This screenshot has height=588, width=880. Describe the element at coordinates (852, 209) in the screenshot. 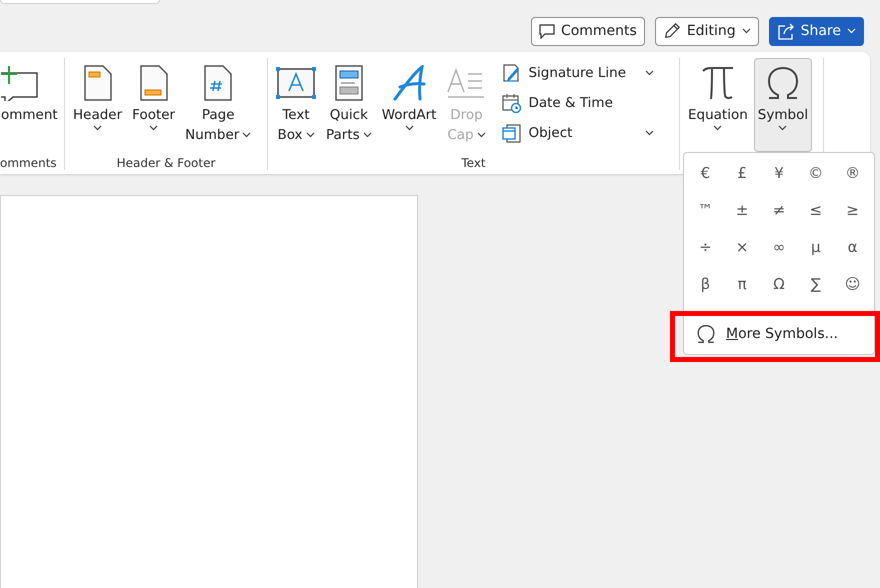

I see `symbol-option: ≥` at that location.